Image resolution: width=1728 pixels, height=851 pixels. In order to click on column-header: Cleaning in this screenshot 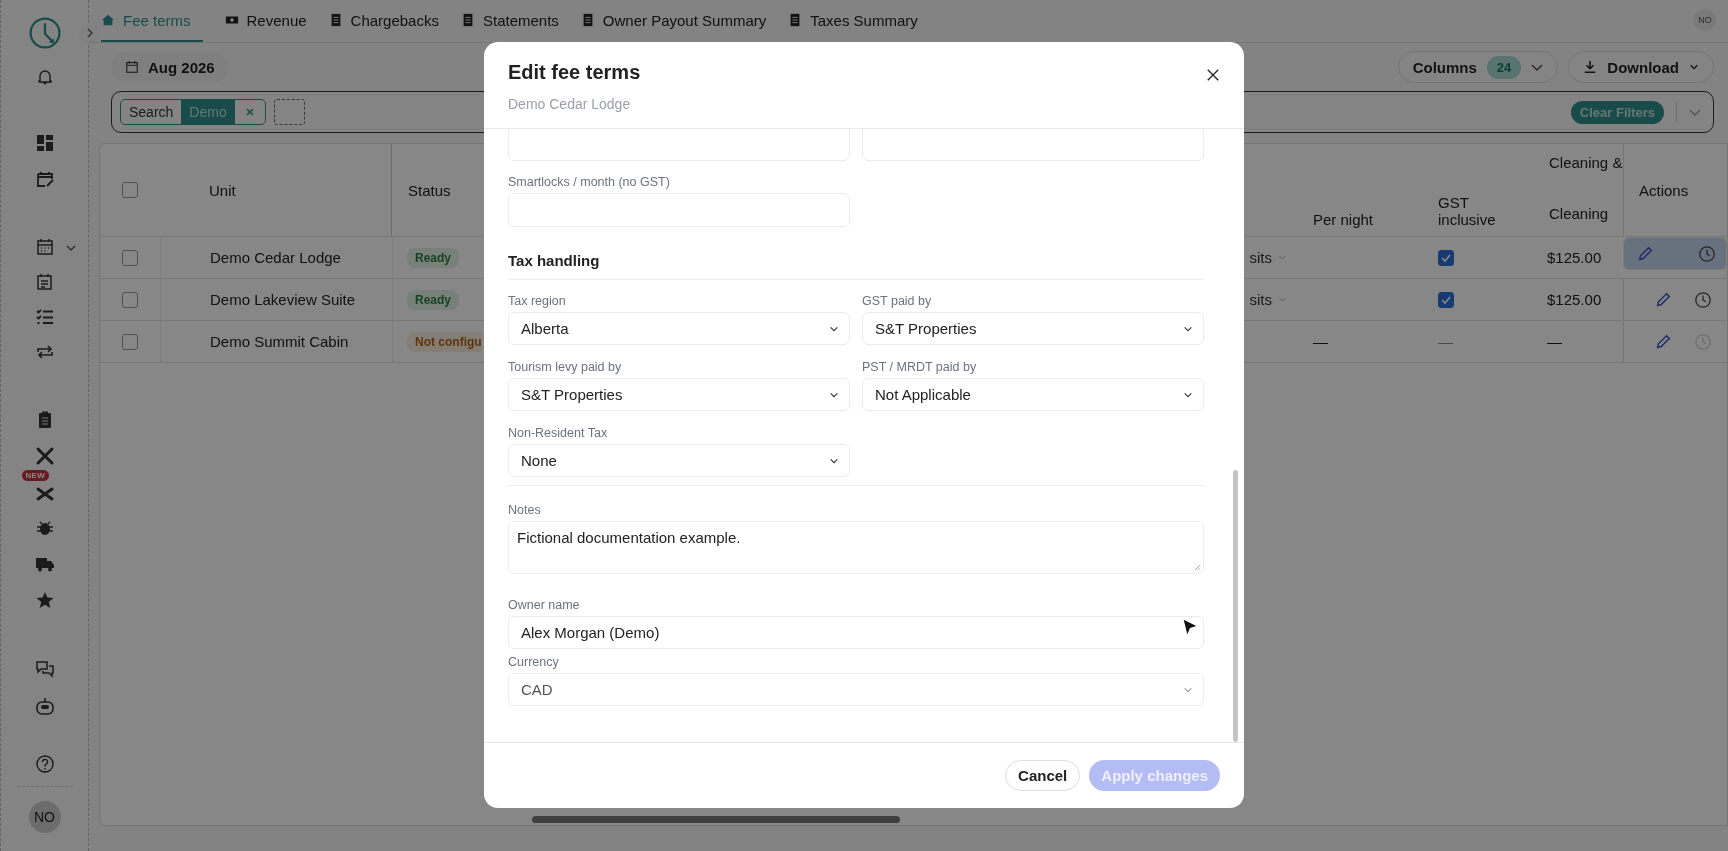, I will do `click(1579, 213)`.